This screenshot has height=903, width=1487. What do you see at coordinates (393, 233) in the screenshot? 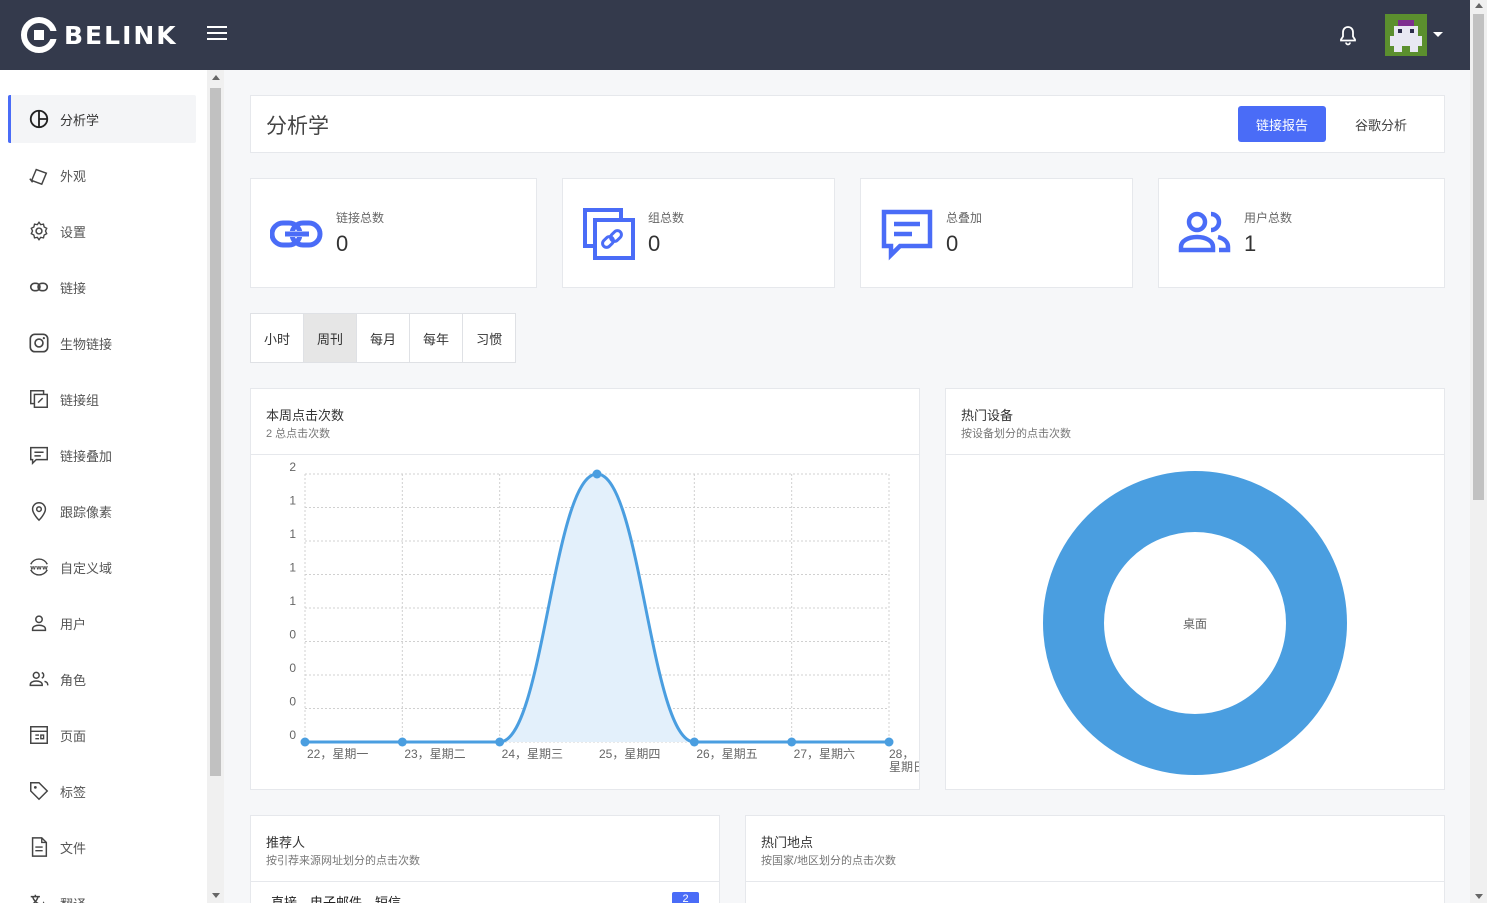
I see `stat-card-total-links: 链接总数 0` at bounding box center [393, 233].